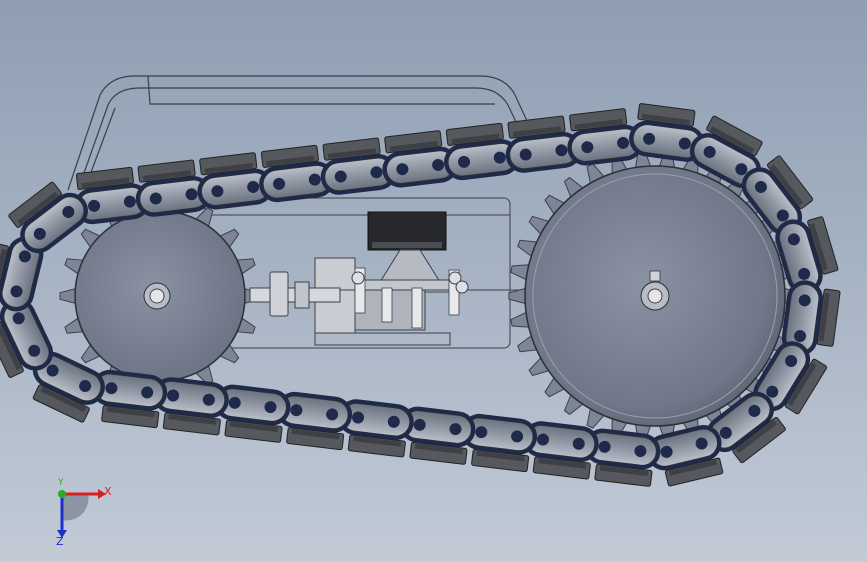 This screenshot has width=867, height=562. Describe the element at coordinates (358, 278) in the screenshot. I see `bolt-head` at that location.